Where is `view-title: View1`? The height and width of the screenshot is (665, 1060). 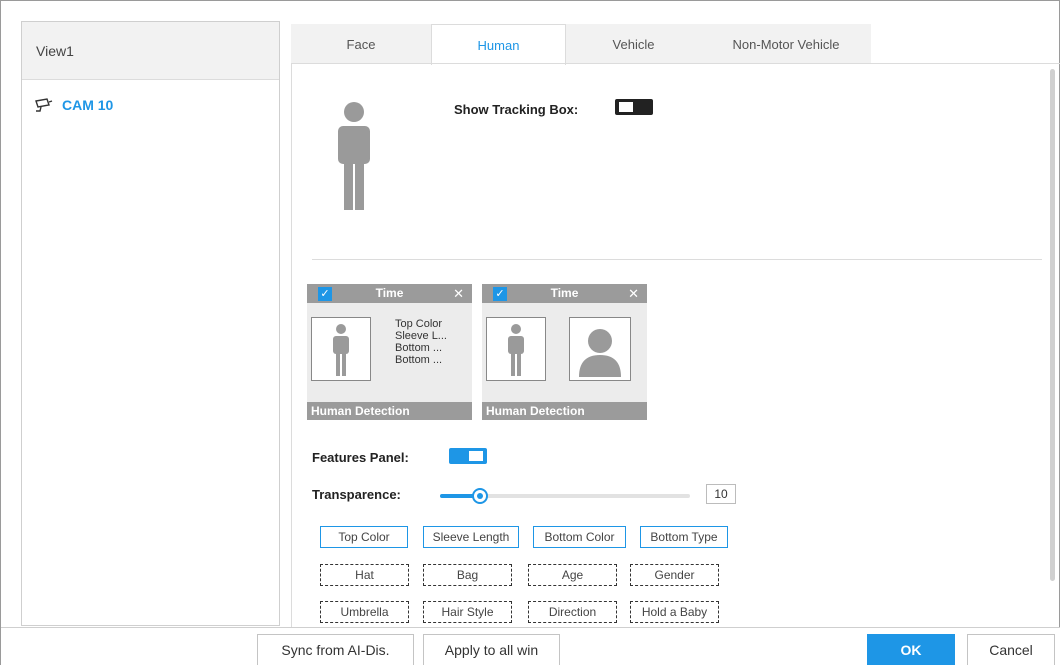
view-title: View1 is located at coordinates (55, 50).